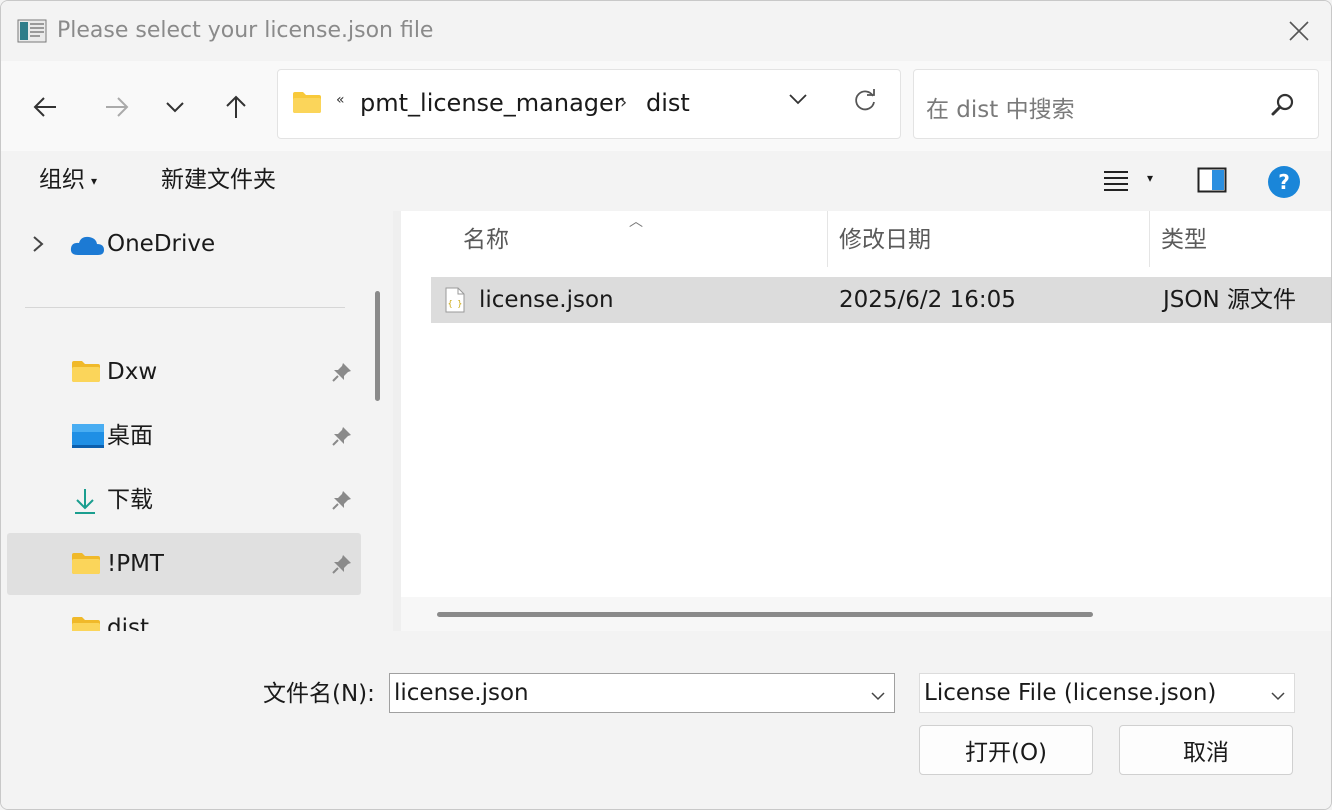 Image resolution: width=1332 pixels, height=810 pixels. I want to click on cancel-button: 取消, so click(1206, 750).